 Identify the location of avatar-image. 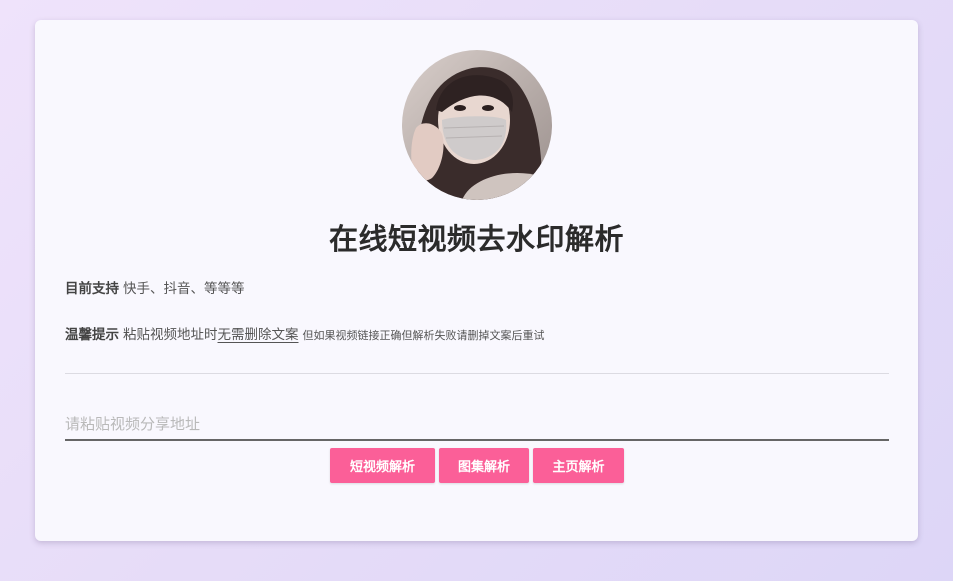
(477, 125).